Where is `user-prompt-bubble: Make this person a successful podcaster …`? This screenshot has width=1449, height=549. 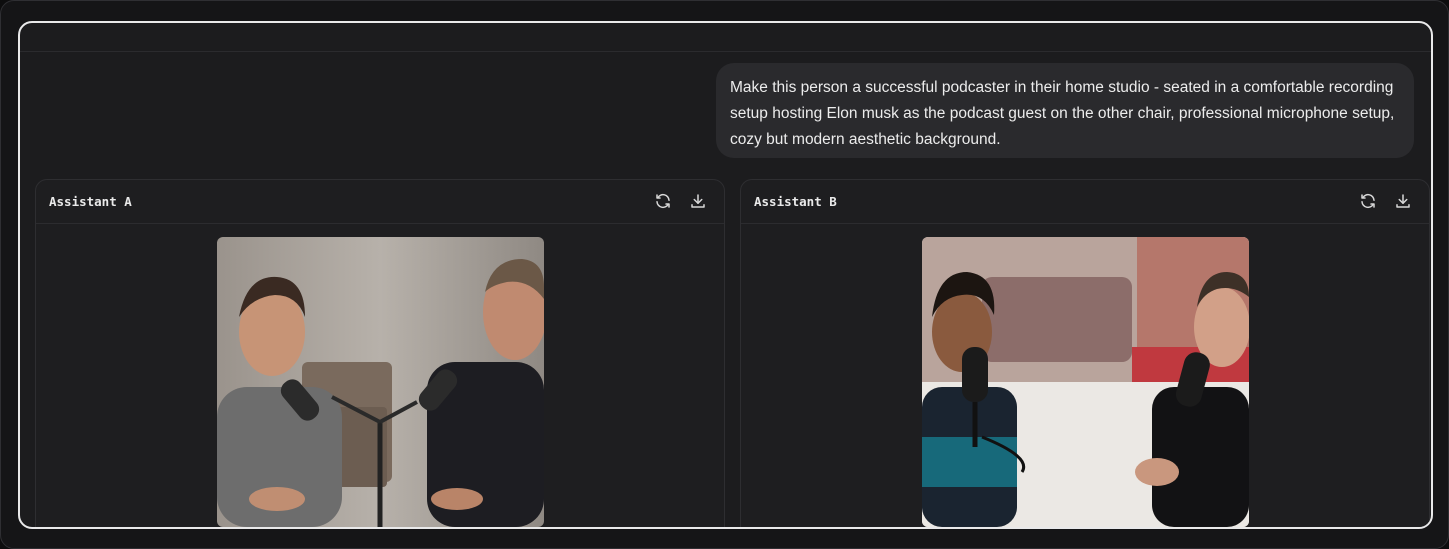 user-prompt-bubble: Make this person a successful podcaster … is located at coordinates (1065, 110).